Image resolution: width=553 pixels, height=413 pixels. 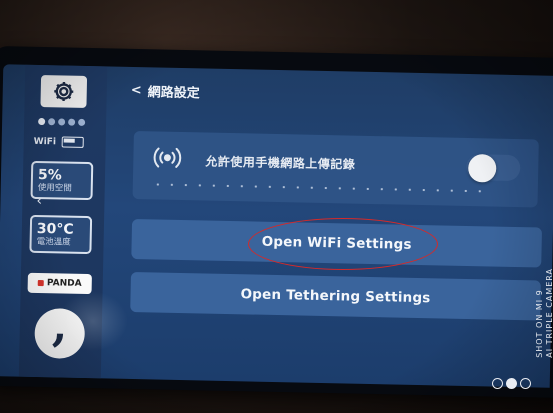 I want to click on back-button: < 網路設定, so click(x=165, y=91).